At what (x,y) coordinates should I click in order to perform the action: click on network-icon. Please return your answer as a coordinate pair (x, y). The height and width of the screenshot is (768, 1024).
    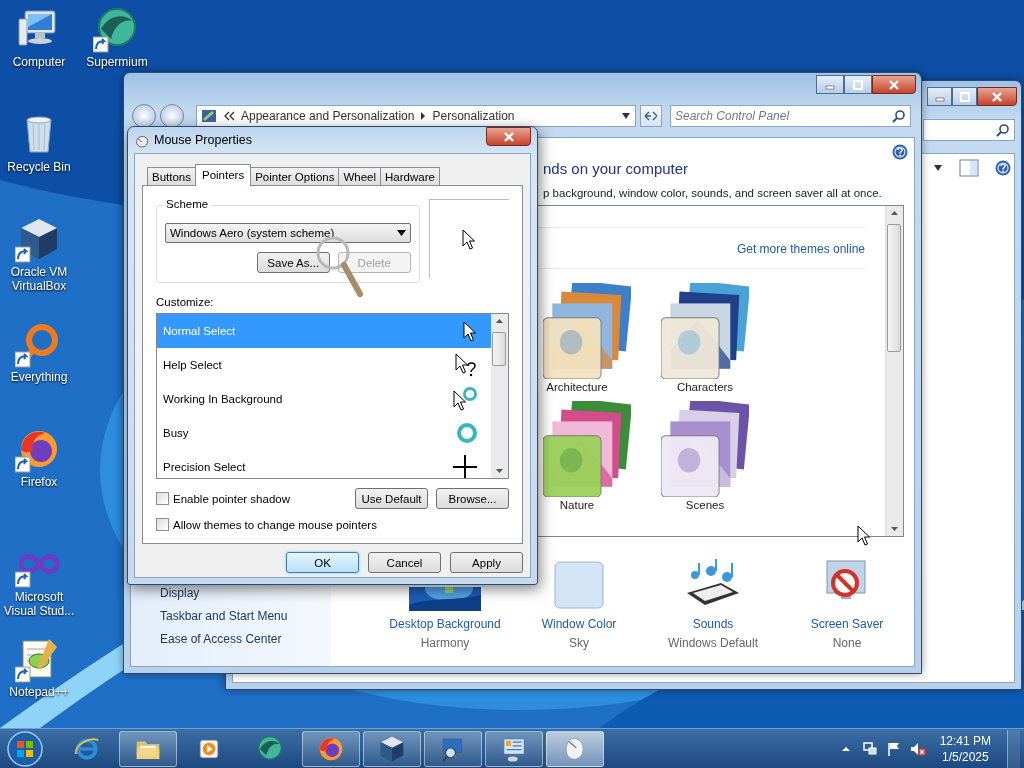
    Looking at the image, I should click on (869, 748).